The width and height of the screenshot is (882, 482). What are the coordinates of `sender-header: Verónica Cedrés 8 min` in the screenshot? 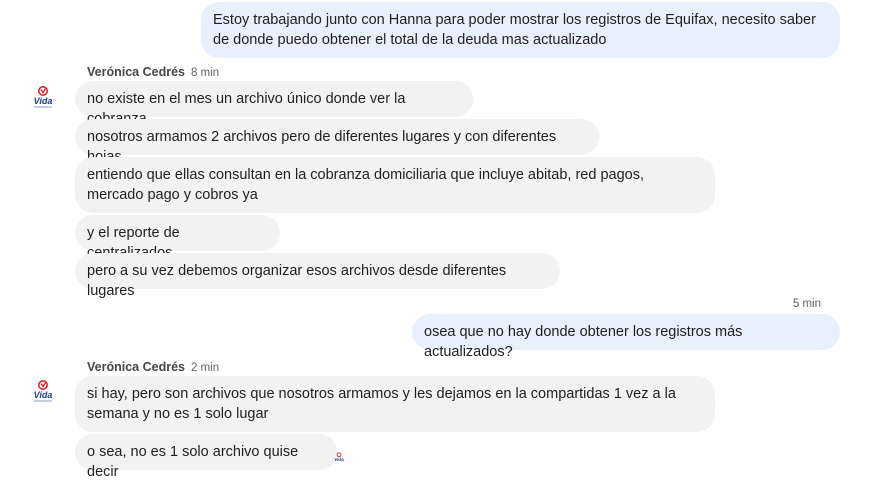 It's located at (153, 72).